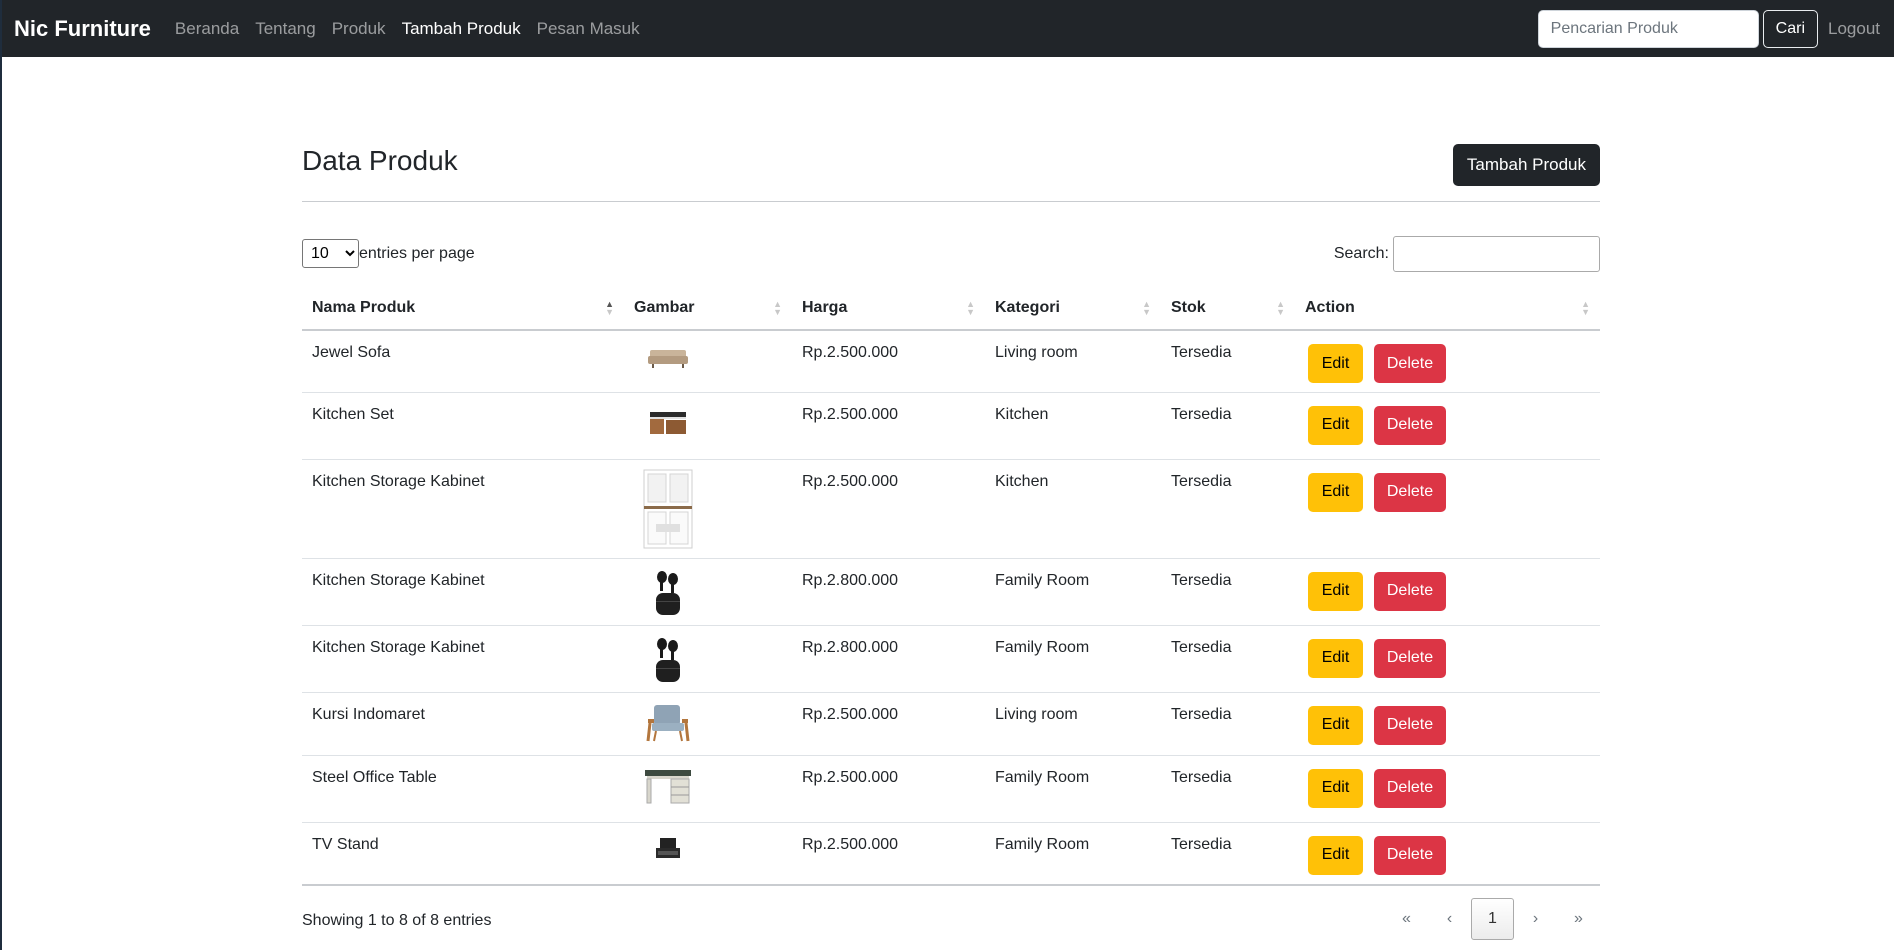 This screenshot has width=1894, height=950. I want to click on column-header-label: Stok, so click(1188, 307).